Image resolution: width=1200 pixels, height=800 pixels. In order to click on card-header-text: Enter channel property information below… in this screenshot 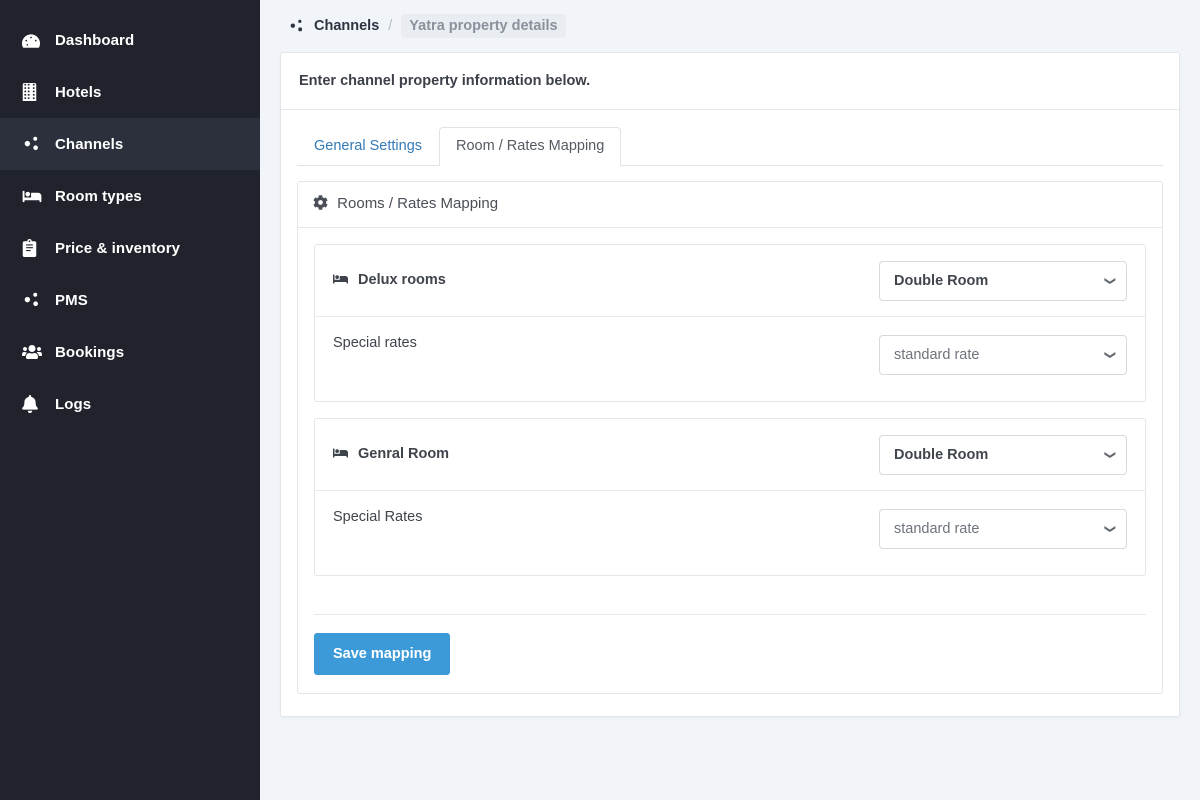, I will do `click(730, 81)`.